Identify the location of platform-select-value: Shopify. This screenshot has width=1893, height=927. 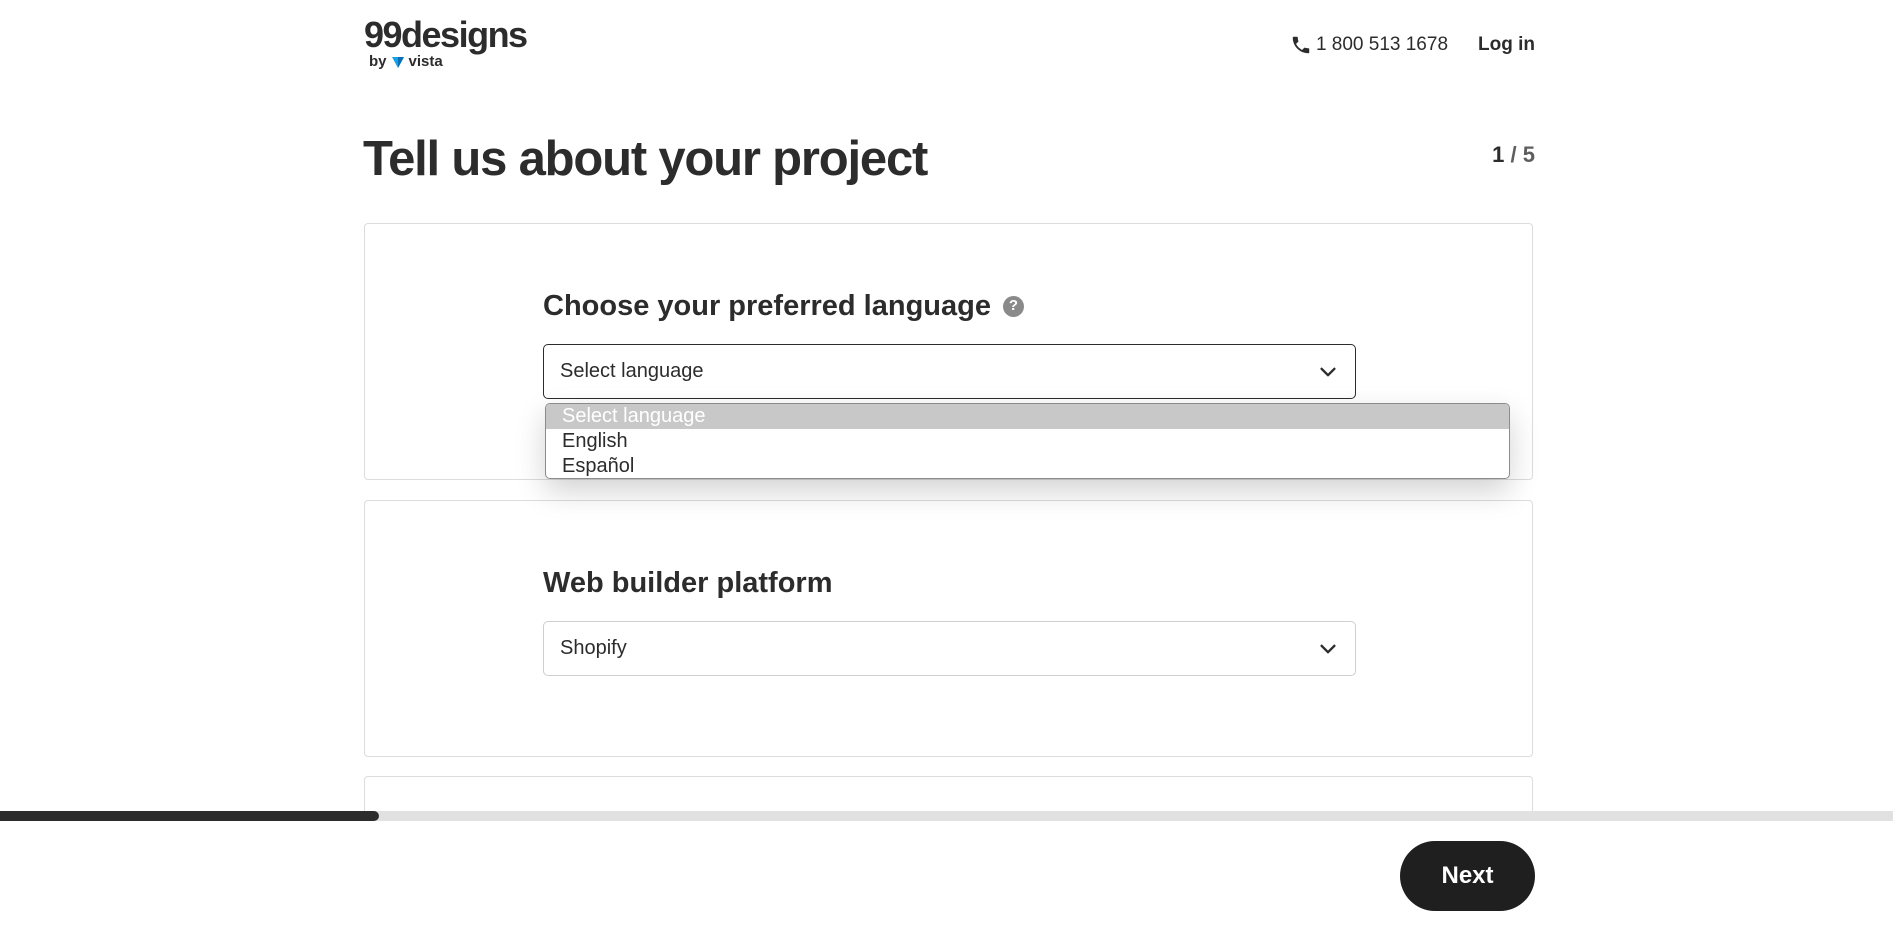
(593, 648).